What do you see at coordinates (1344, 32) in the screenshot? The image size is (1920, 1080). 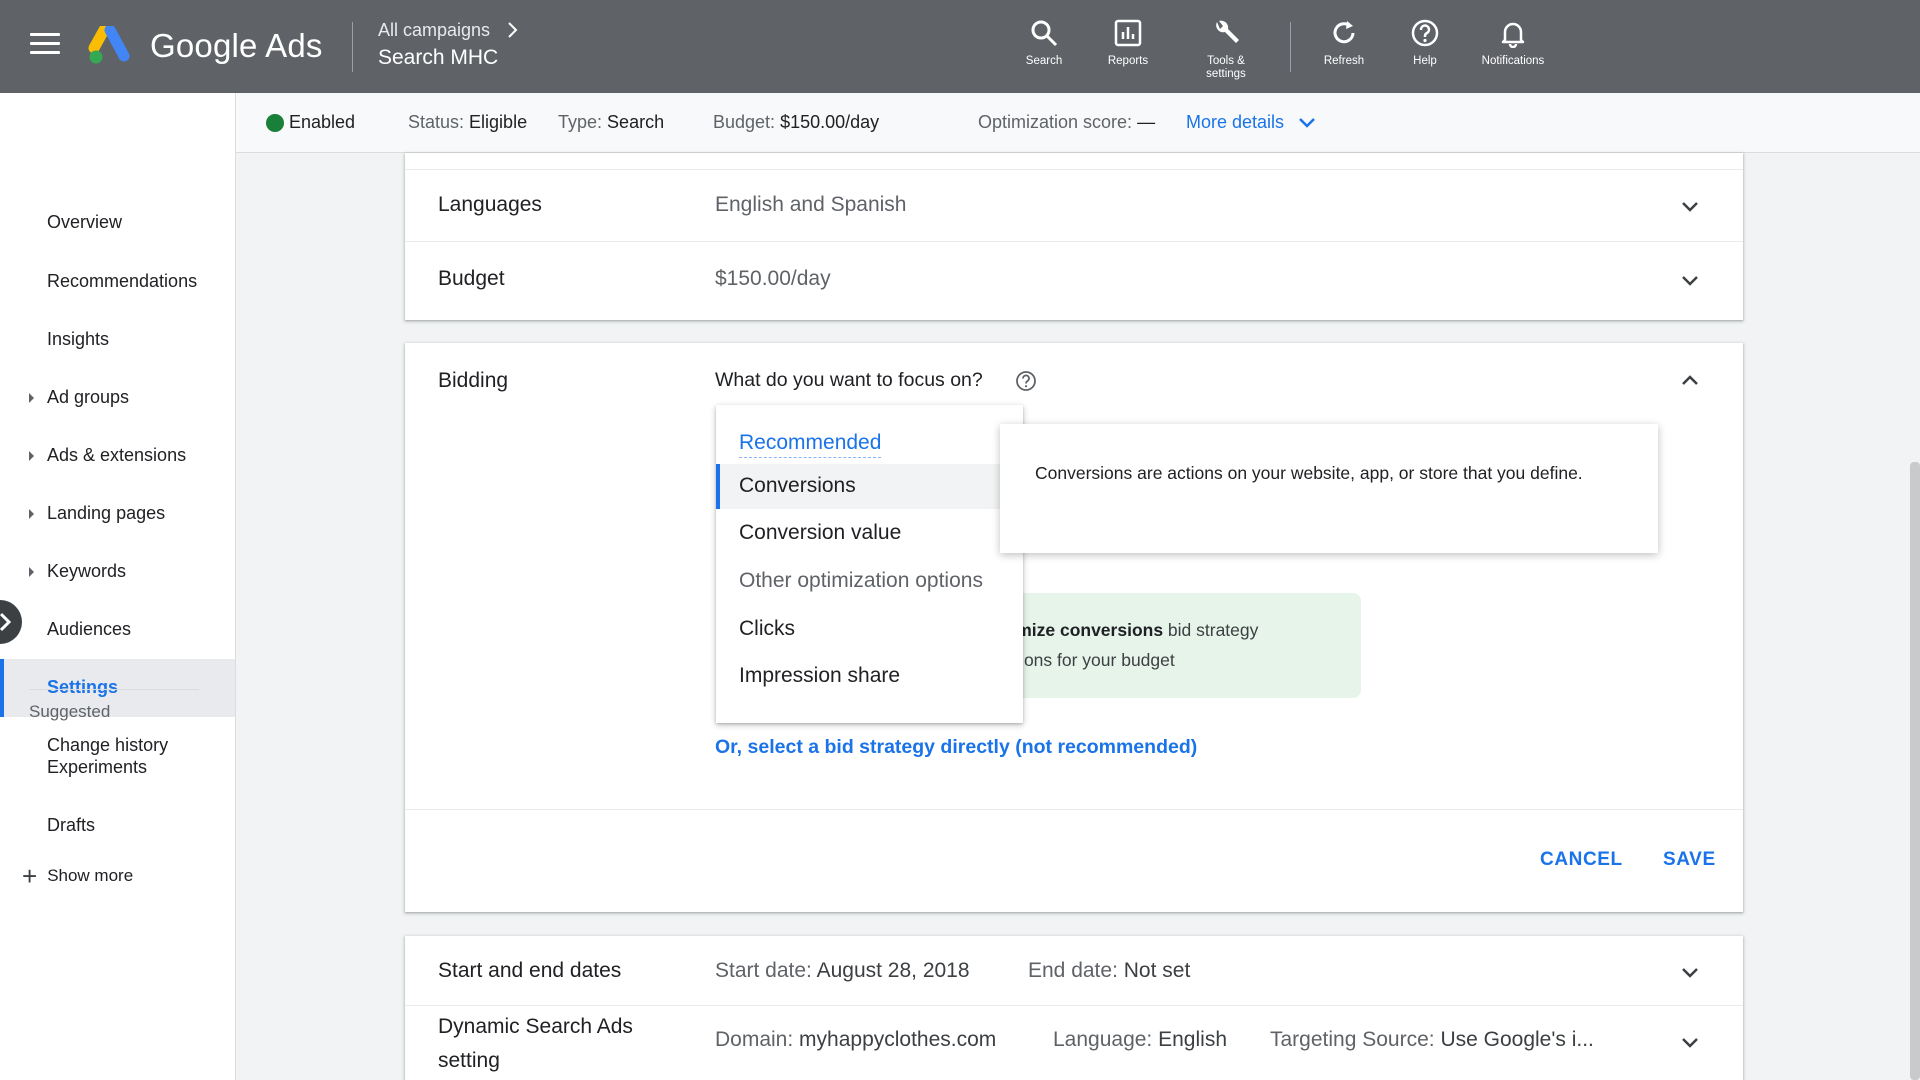 I see `refresh-icon` at bounding box center [1344, 32].